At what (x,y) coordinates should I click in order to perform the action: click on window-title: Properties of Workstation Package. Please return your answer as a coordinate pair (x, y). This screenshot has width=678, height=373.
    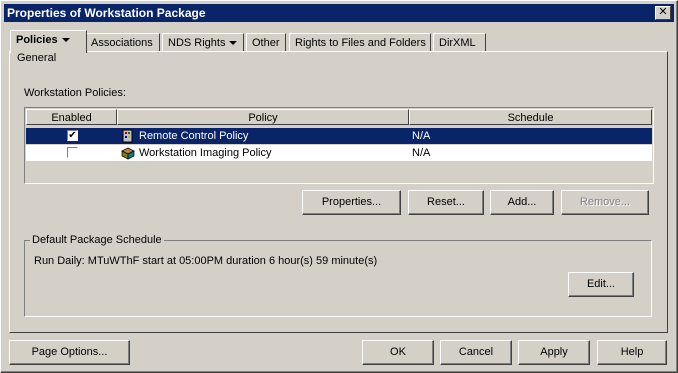
    Looking at the image, I should click on (106, 13).